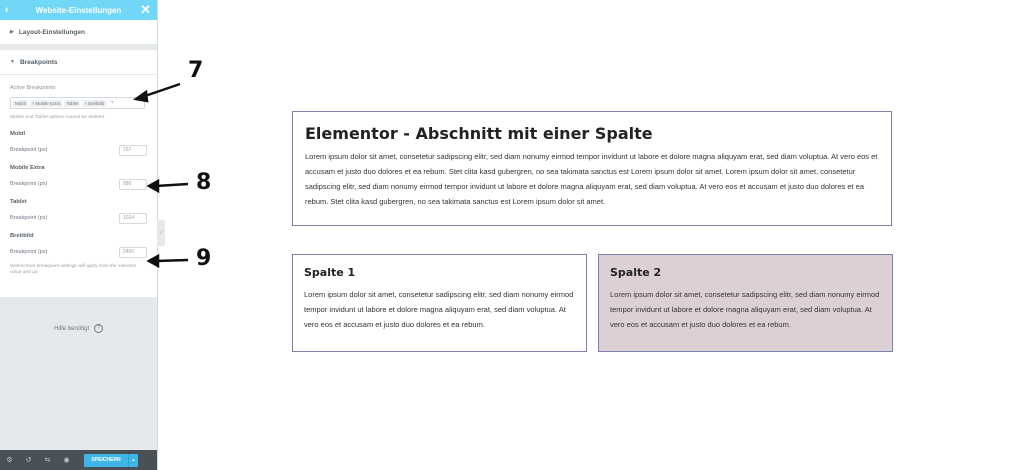 This screenshot has width=1024, height=470. Describe the element at coordinates (204, 182) in the screenshot. I see `annotation-8: 8` at that location.